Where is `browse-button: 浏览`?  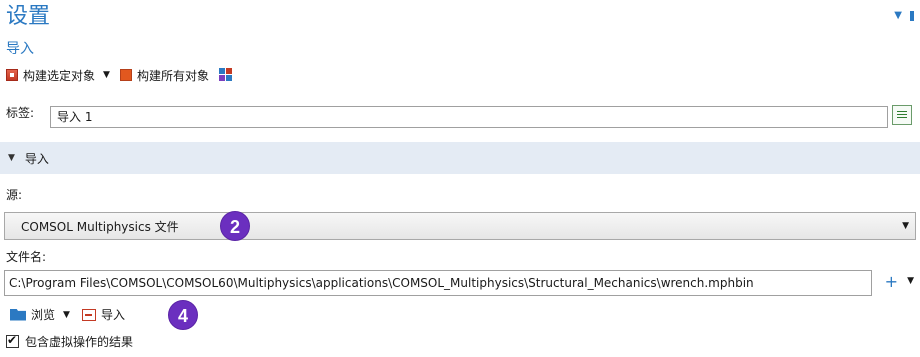 browse-button: 浏览 is located at coordinates (32, 314).